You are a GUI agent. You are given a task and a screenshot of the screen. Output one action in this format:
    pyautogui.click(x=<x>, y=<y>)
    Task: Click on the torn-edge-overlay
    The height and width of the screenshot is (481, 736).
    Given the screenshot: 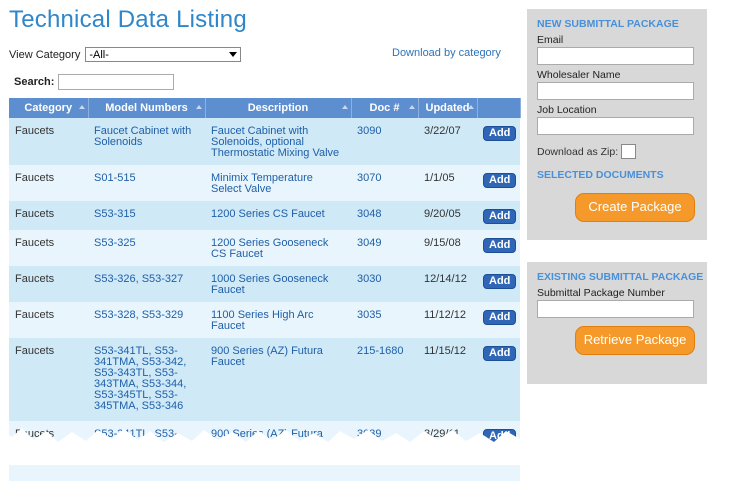 What is the action you would take?
    pyautogui.click(x=368, y=446)
    